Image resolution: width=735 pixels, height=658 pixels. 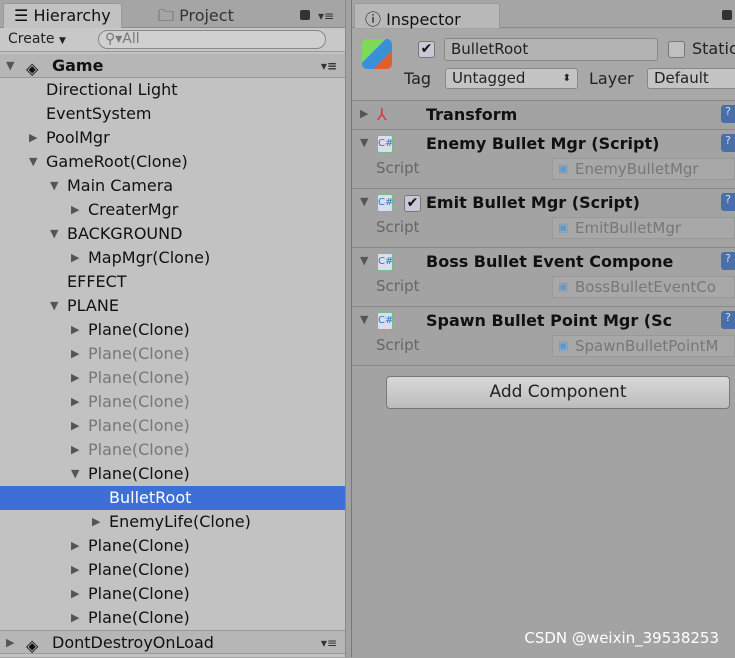 What do you see at coordinates (426, 49) in the screenshot?
I see `active-checkbox: ✔` at bounding box center [426, 49].